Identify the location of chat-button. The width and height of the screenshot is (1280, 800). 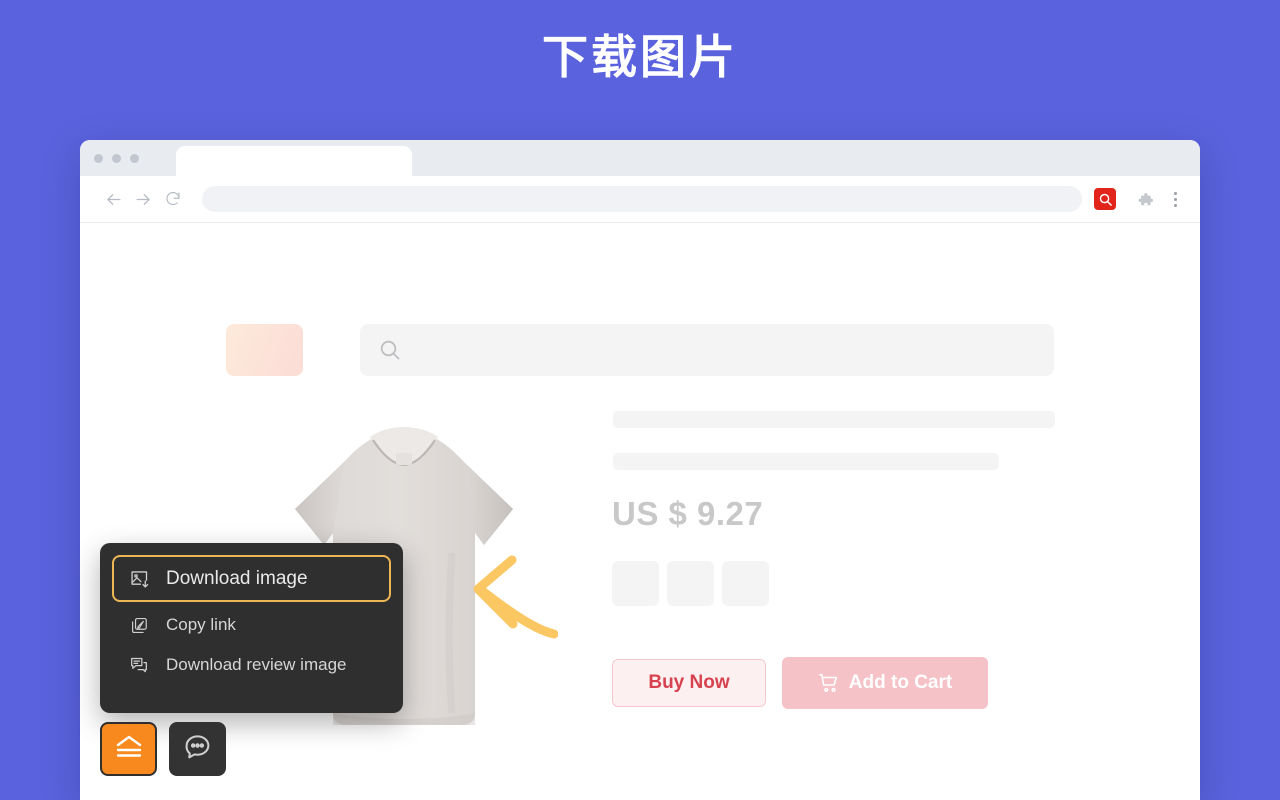
(197, 749).